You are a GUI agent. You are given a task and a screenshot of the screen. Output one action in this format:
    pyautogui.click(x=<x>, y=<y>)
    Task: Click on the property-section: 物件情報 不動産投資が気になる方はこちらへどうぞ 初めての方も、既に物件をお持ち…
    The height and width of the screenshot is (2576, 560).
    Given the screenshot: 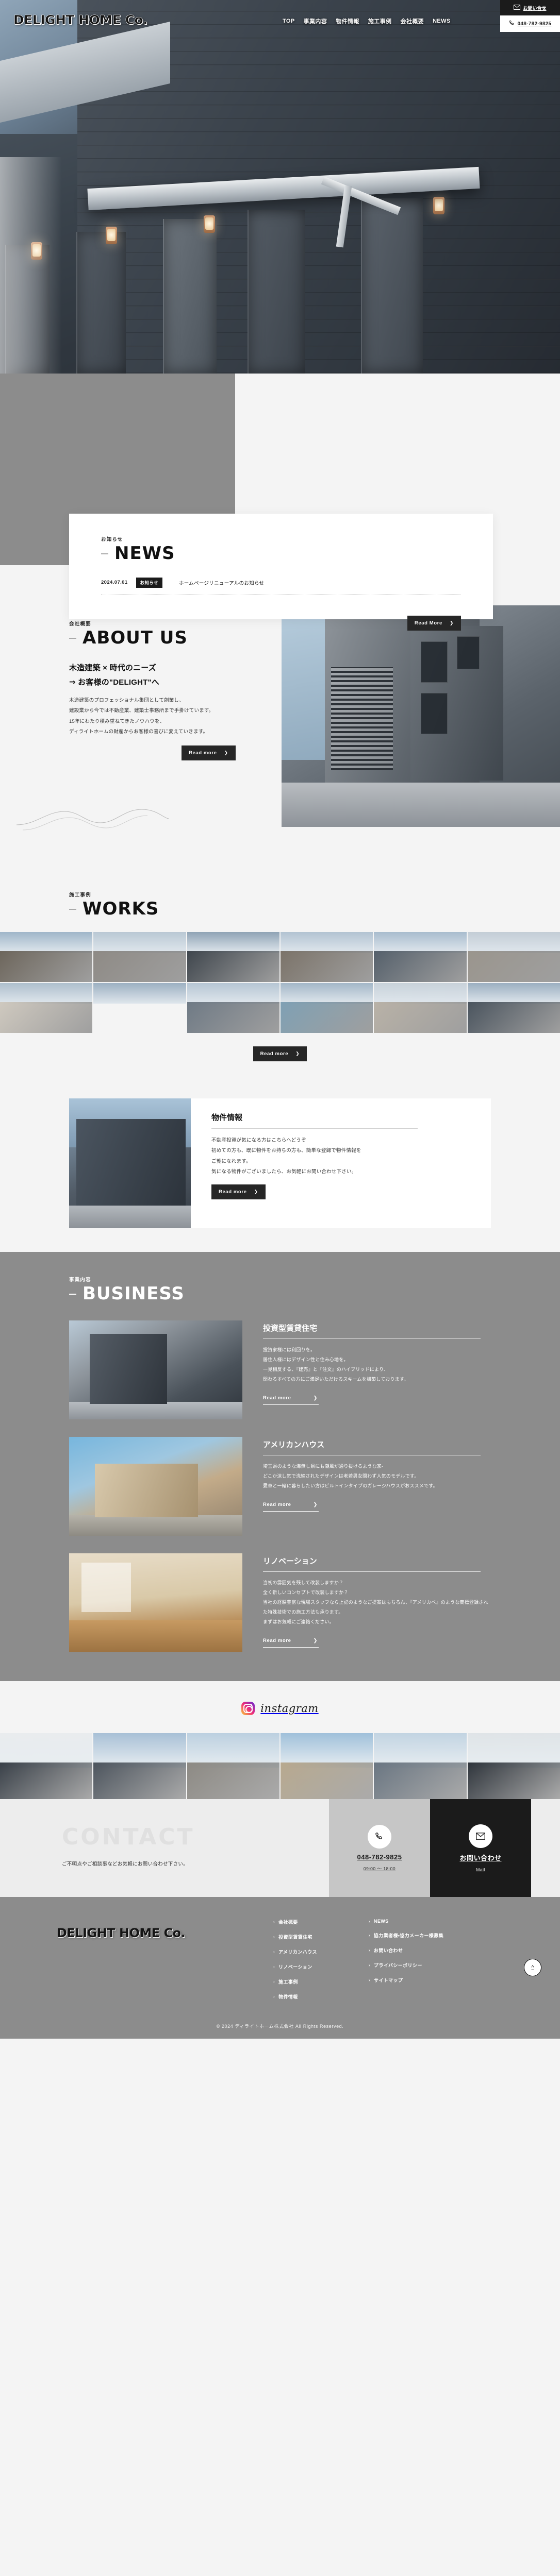 What is the action you would take?
    pyautogui.click(x=280, y=1166)
    